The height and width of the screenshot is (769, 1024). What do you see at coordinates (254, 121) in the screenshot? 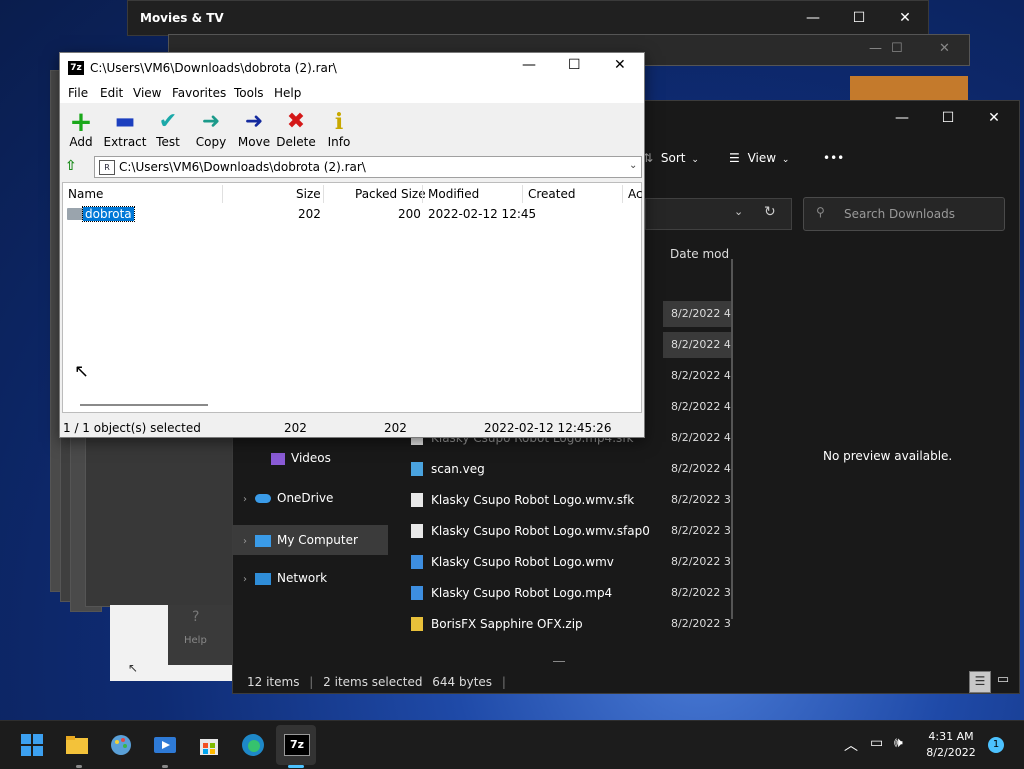
I see `move-icon: ➜` at bounding box center [254, 121].